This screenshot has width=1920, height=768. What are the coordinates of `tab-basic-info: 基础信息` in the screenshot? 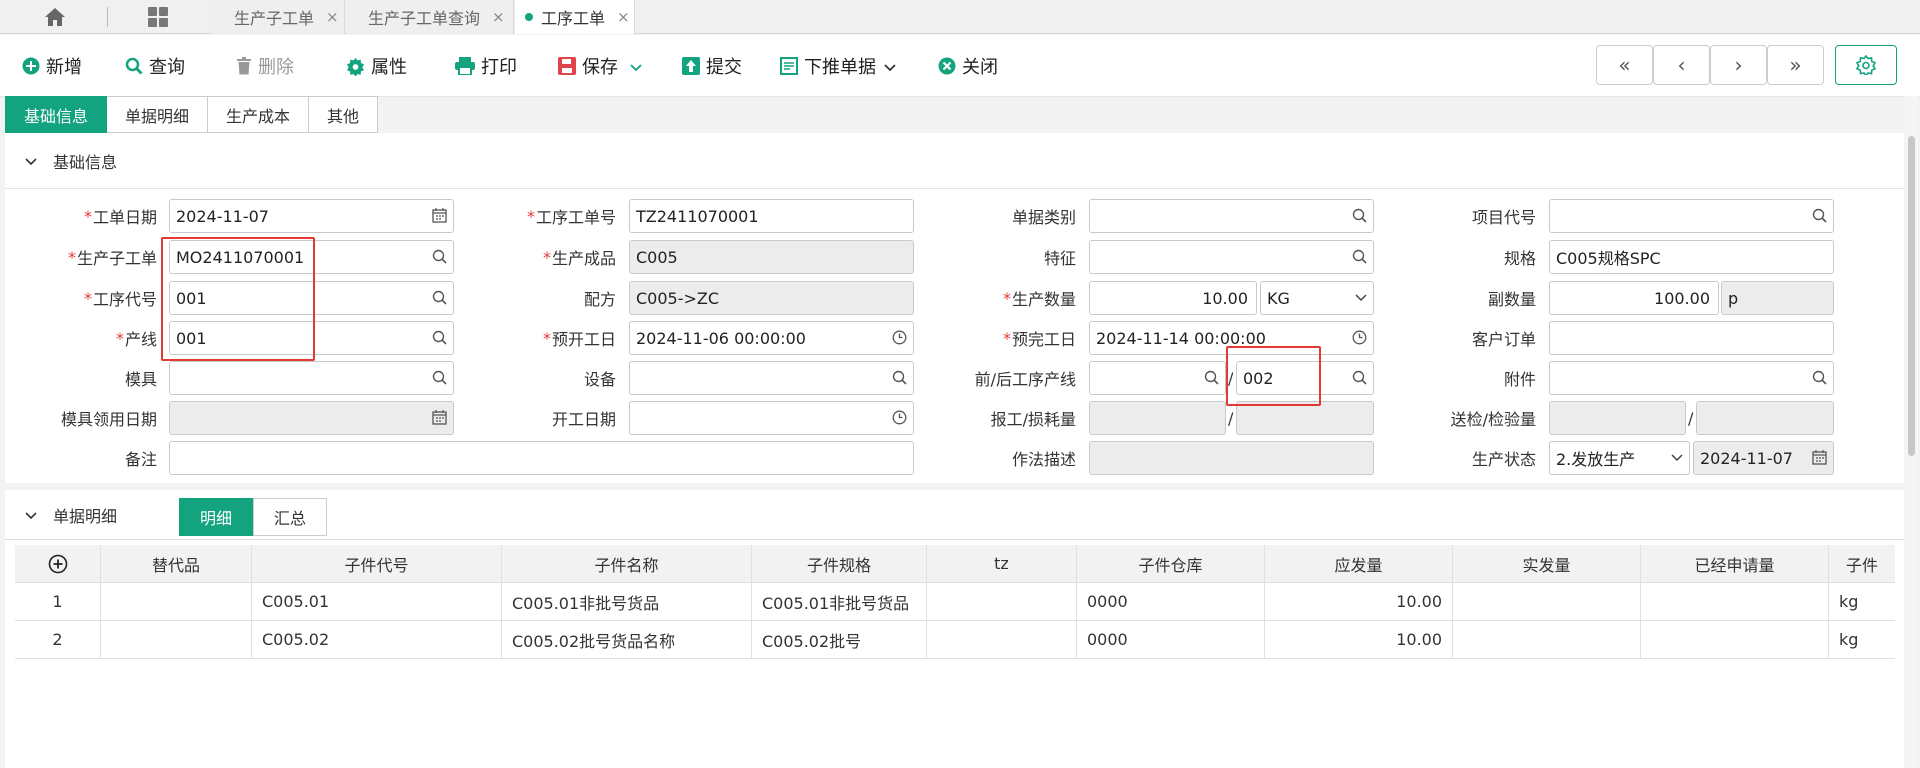 It's located at (56, 114).